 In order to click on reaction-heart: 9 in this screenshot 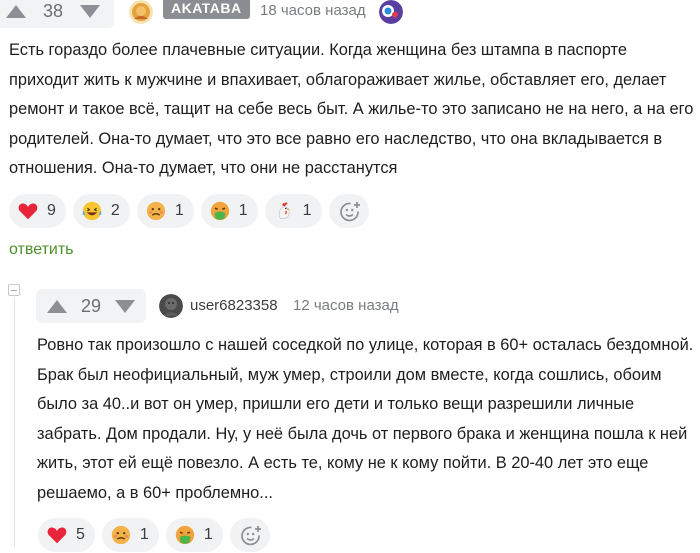, I will do `click(37, 211)`.